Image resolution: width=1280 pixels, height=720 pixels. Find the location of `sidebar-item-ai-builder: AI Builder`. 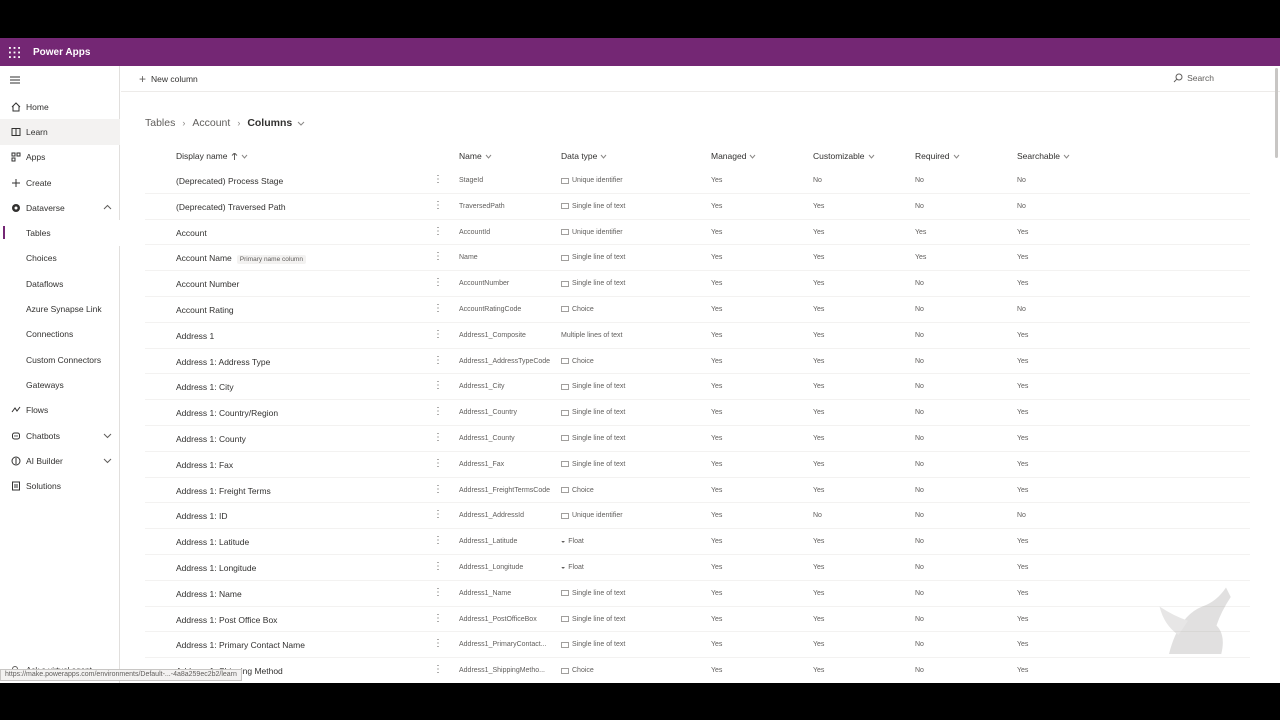

sidebar-item-ai-builder: AI Builder is located at coordinates (60, 460).